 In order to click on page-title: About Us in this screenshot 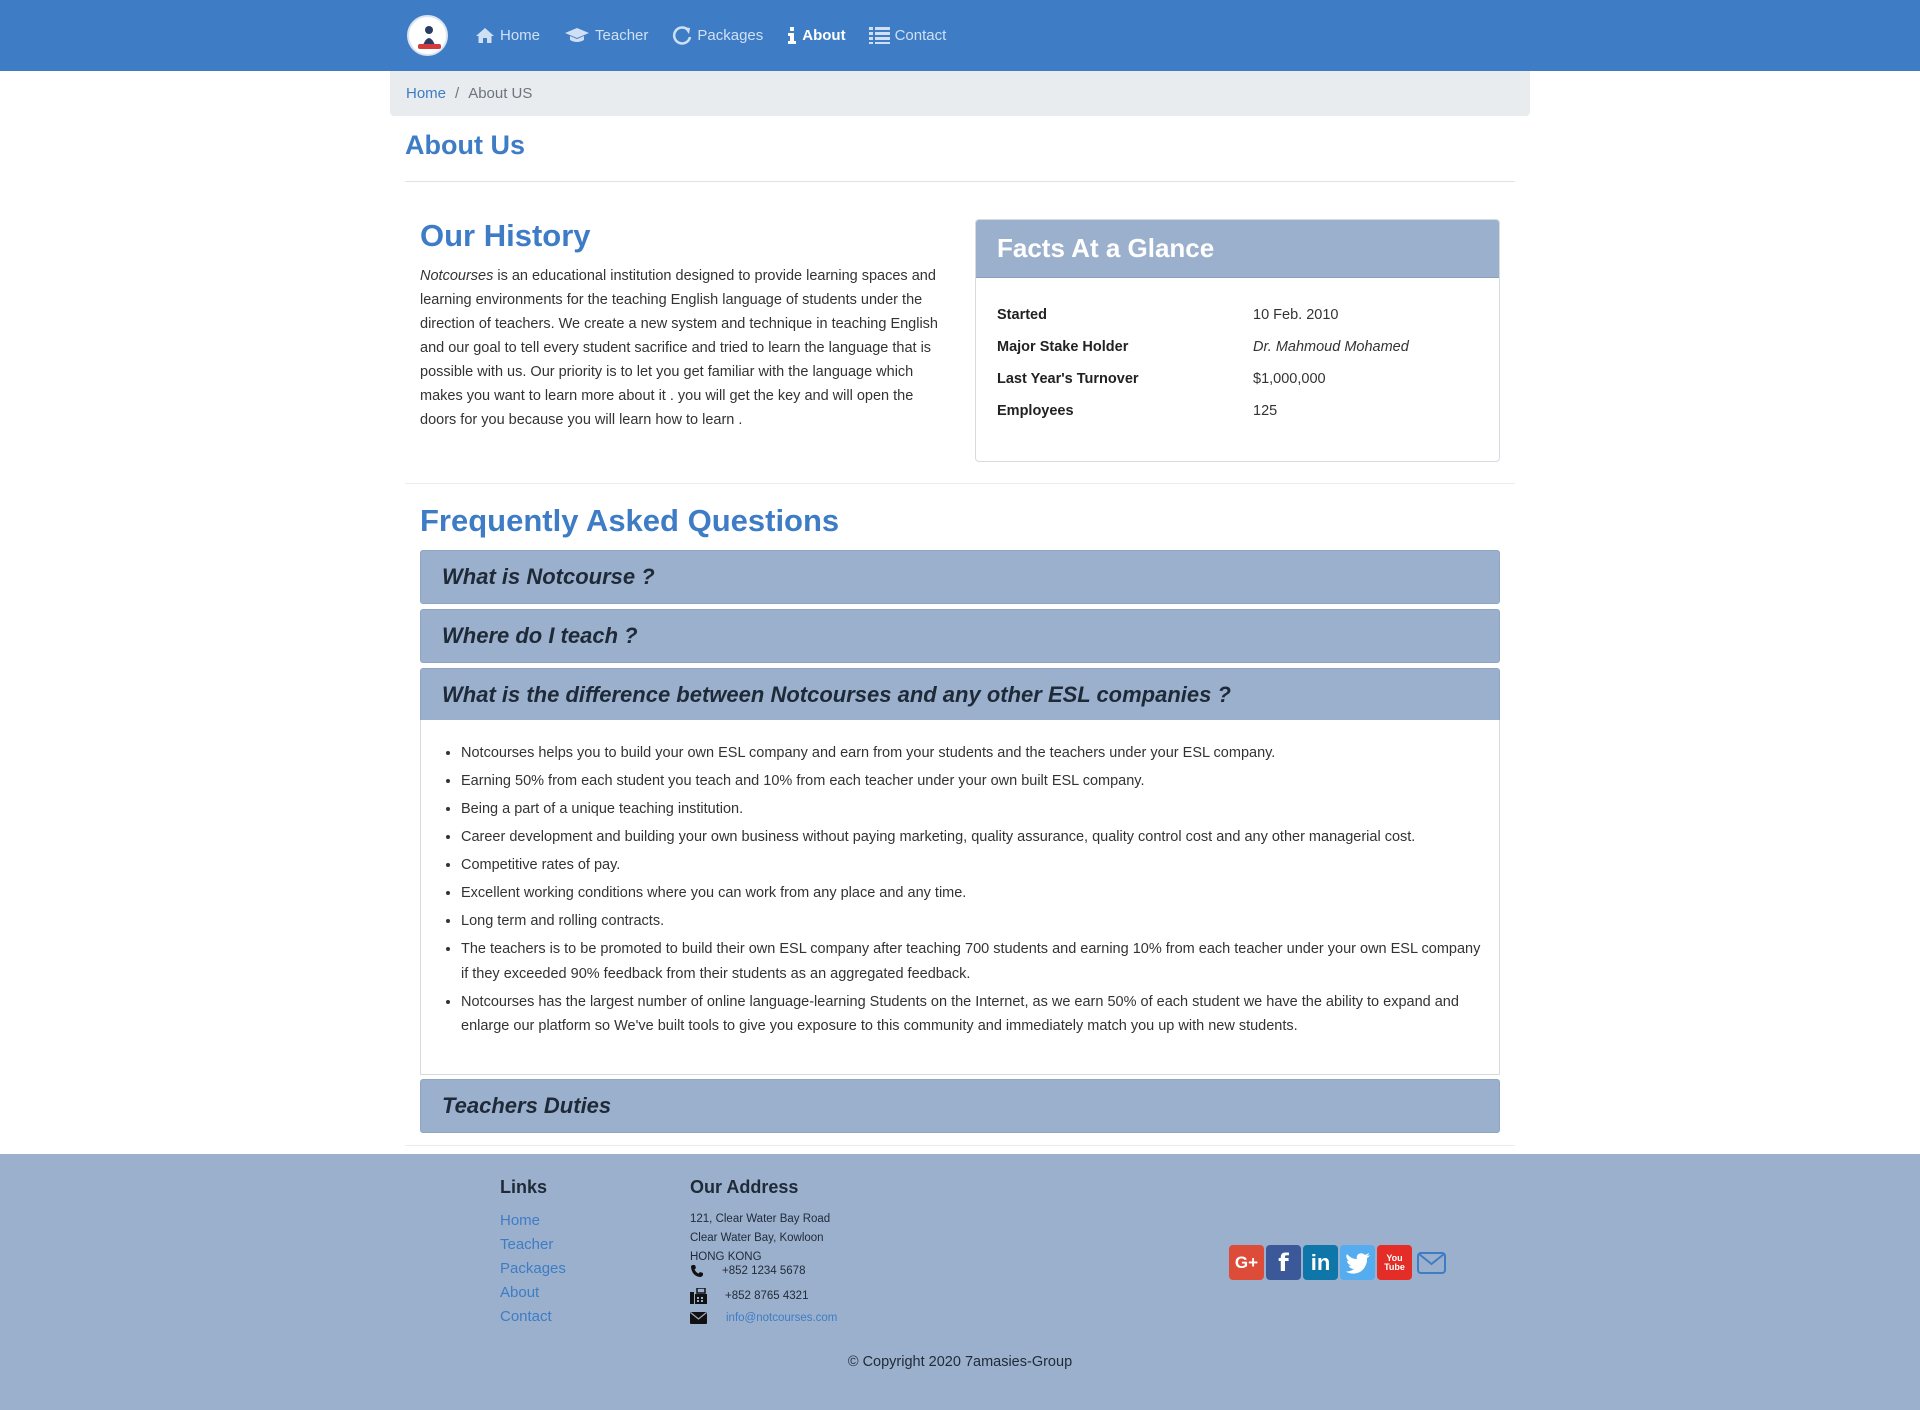, I will do `click(465, 145)`.